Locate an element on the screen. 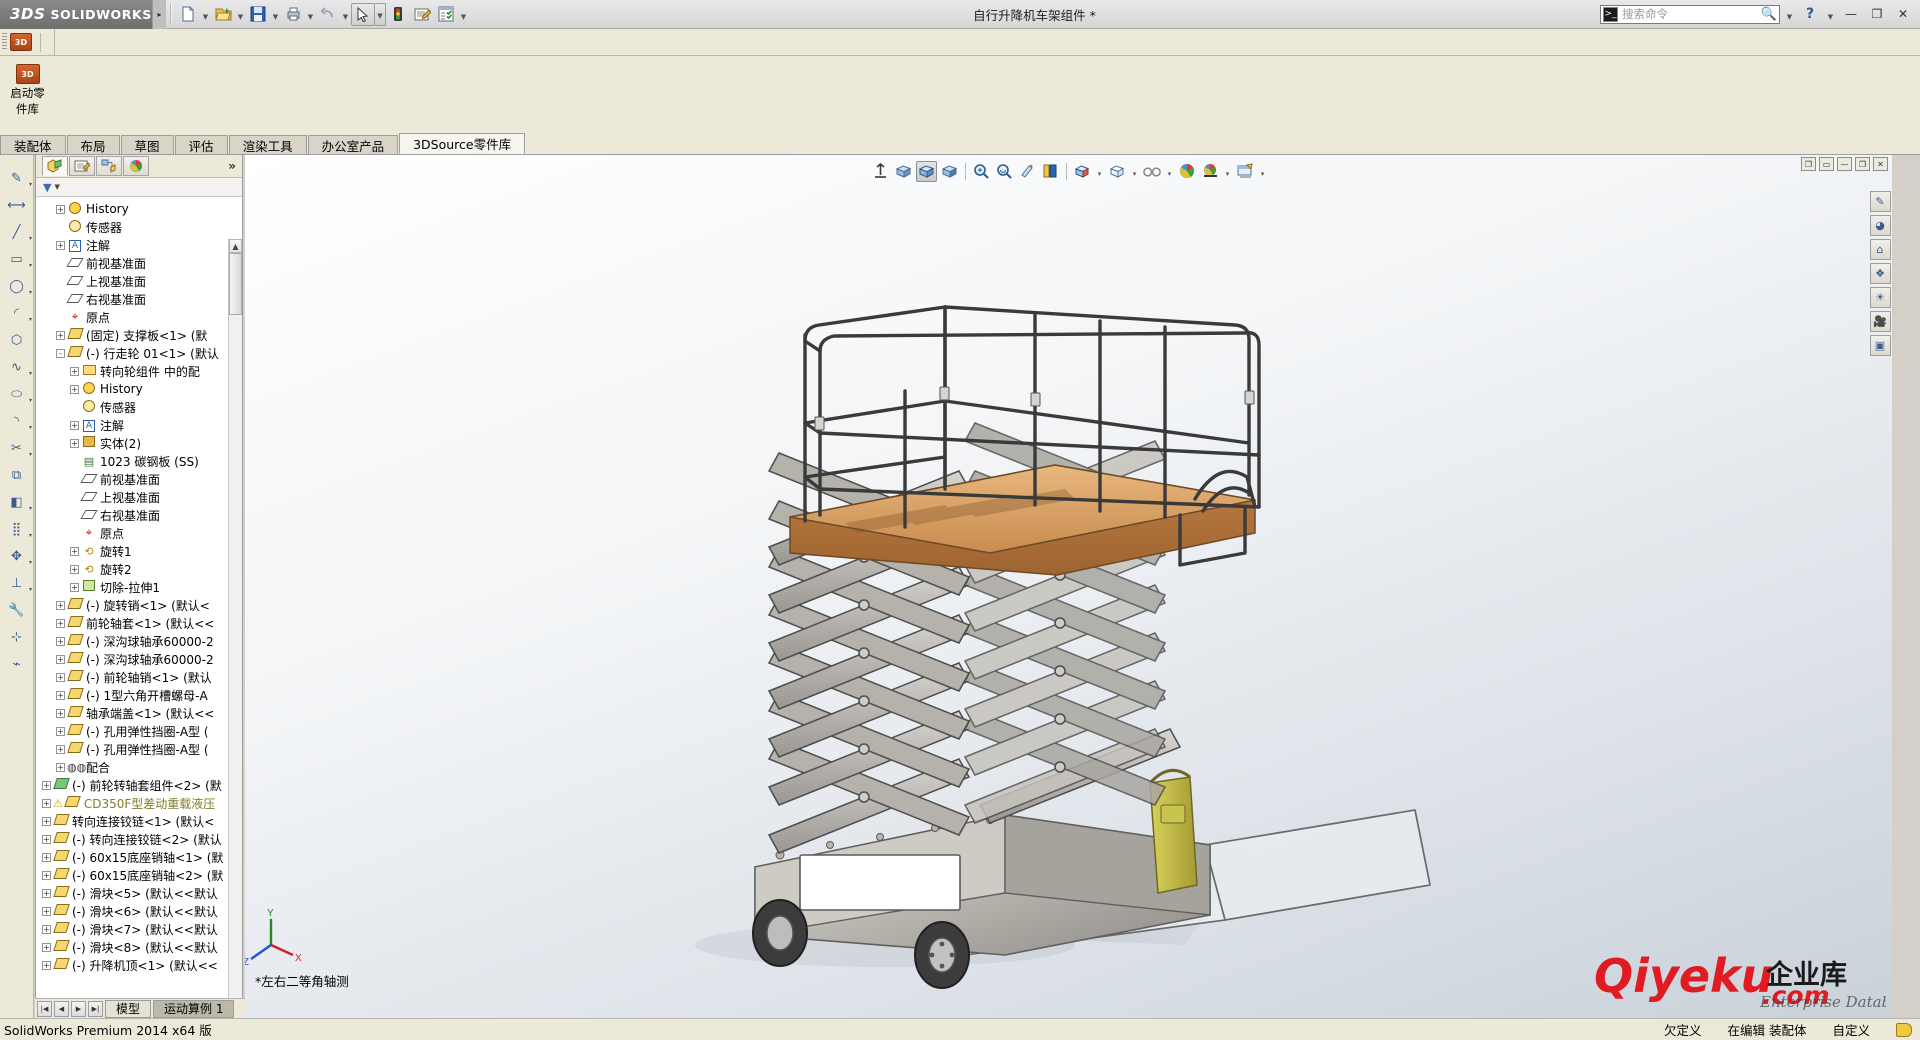 The height and width of the screenshot is (1040, 1920). tree-node: + ⟲ 旋转1 is located at coordinates (139, 551).